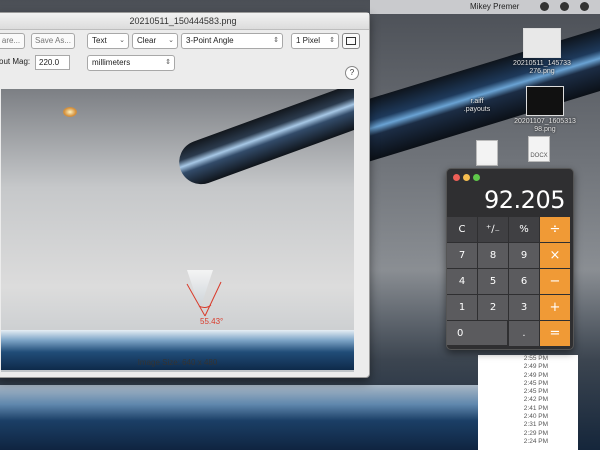 This screenshot has width=600, height=450. What do you see at coordinates (263, 140) in the screenshot?
I see `needle-image` at bounding box center [263, 140].